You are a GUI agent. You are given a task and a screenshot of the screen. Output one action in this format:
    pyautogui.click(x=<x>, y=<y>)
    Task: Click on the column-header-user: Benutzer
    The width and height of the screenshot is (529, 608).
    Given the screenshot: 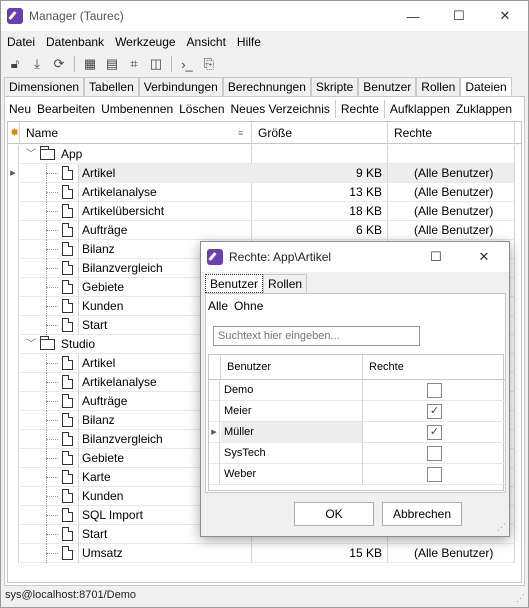 What is the action you would take?
    pyautogui.click(x=292, y=367)
    